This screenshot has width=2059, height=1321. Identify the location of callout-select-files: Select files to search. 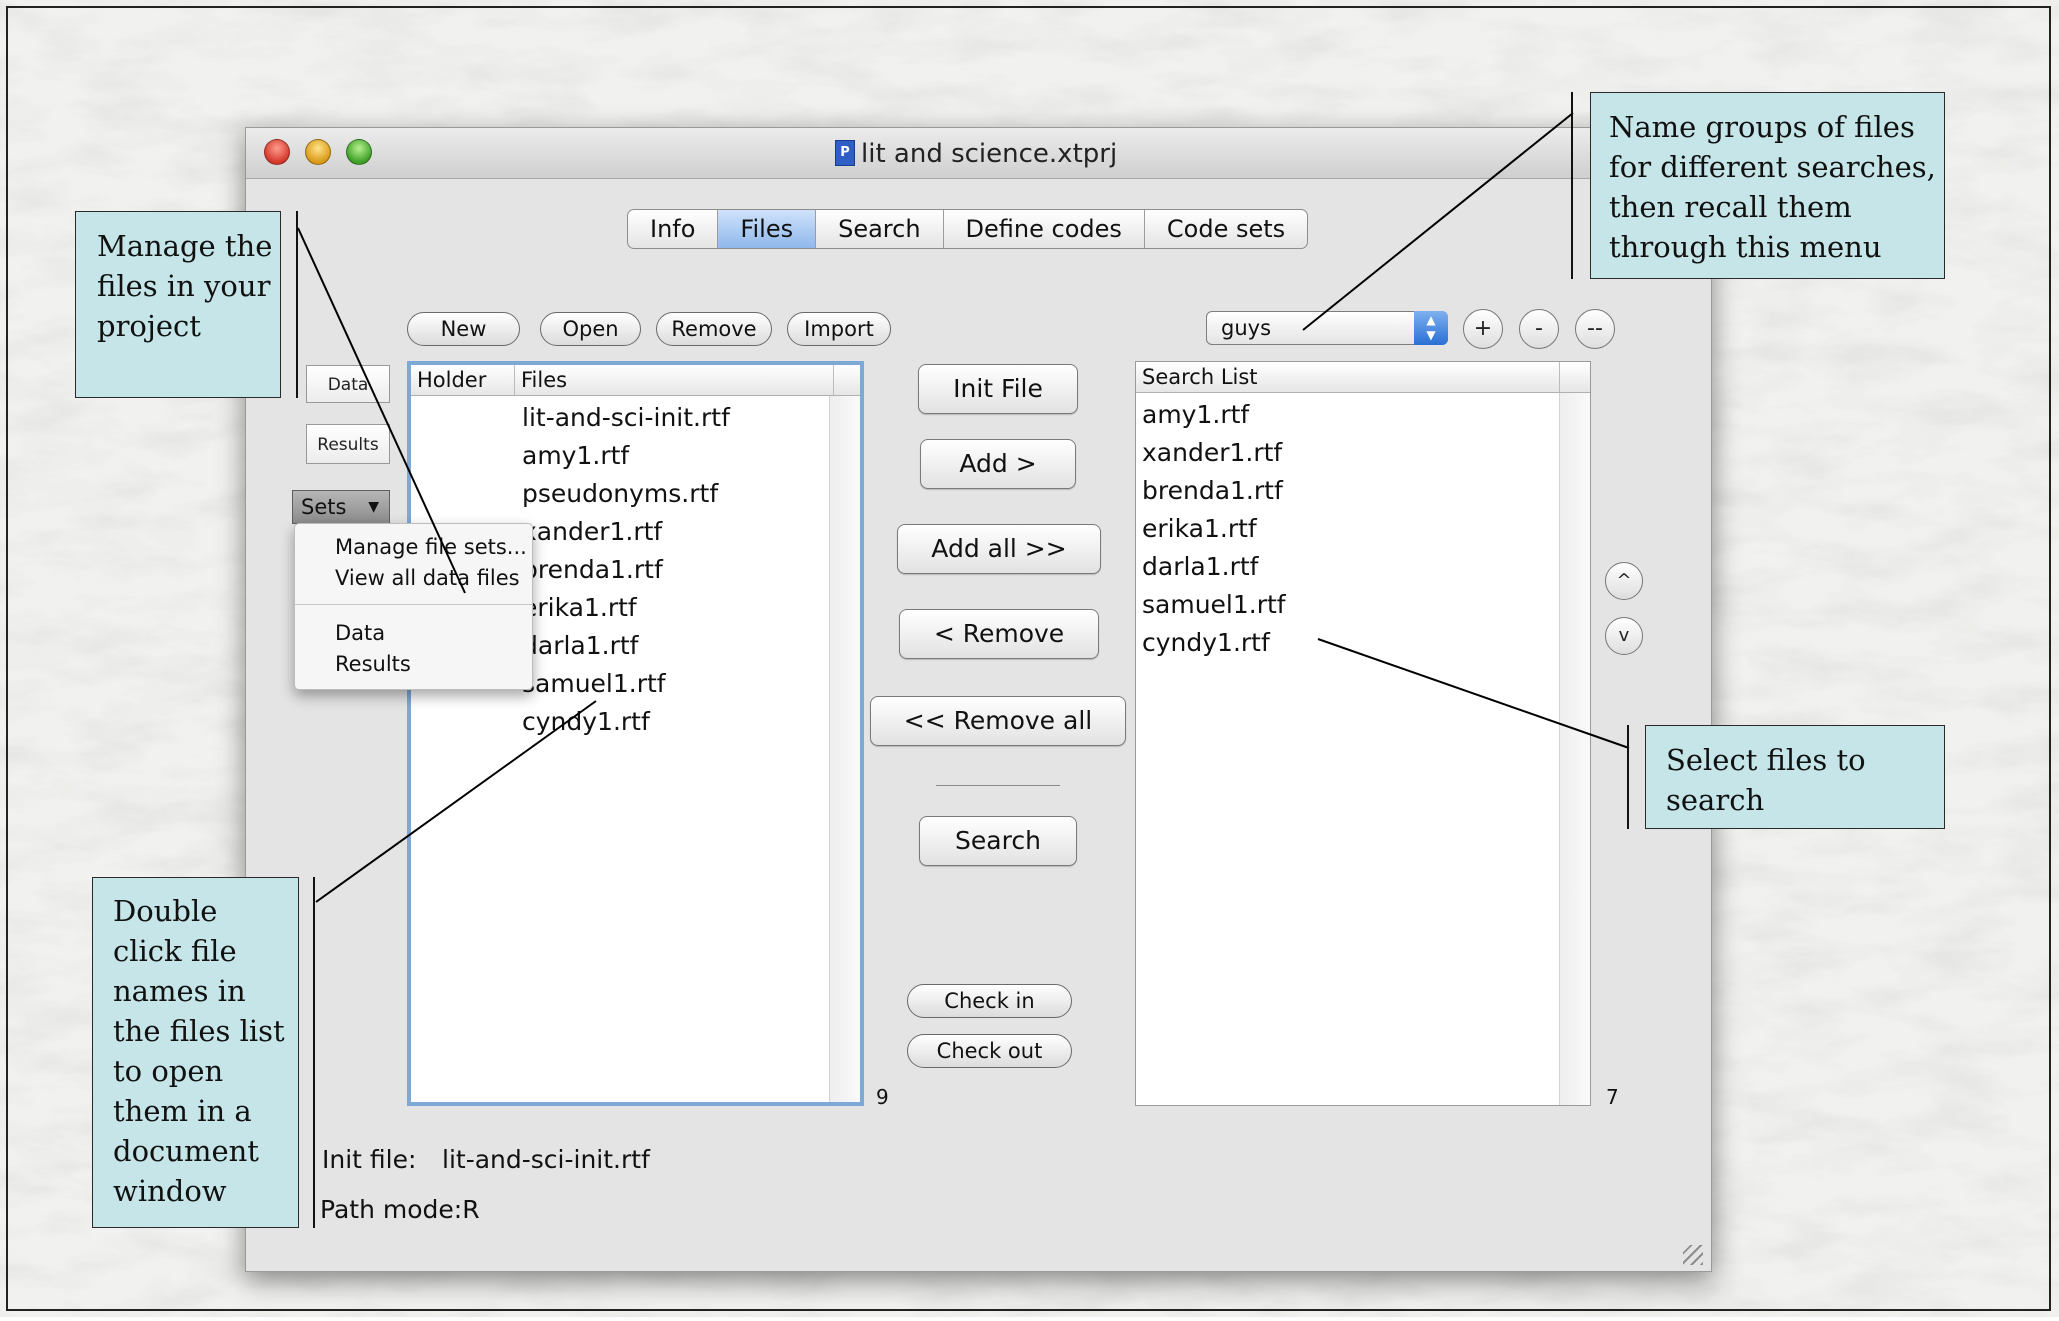
(1795, 777).